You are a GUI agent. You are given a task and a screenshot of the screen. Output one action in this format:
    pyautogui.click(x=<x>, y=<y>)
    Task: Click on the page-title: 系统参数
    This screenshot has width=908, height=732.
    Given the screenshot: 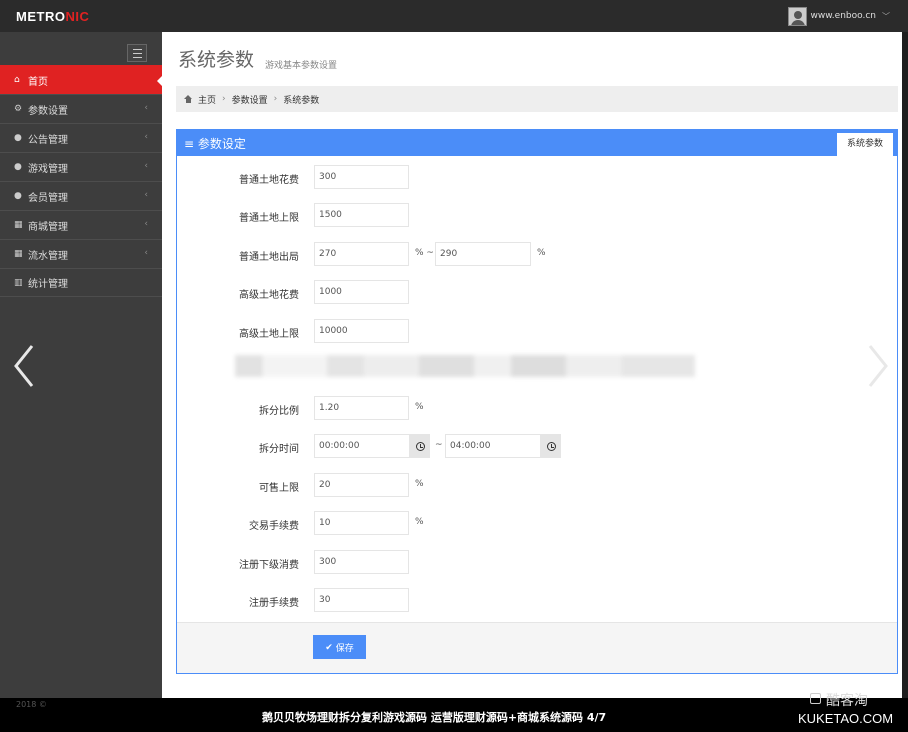 What is the action you would take?
    pyautogui.click(x=216, y=60)
    